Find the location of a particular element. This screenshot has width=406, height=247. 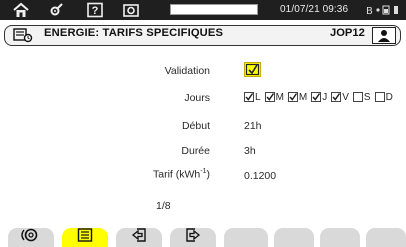

tab-previous is located at coordinates (139, 237).